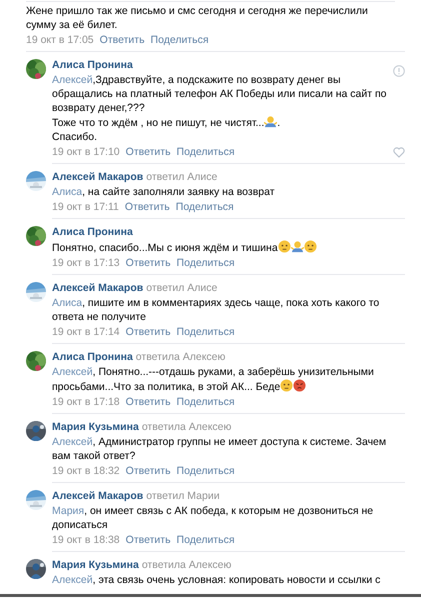 This screenshot has height=600, width=421. What do you see at coordinates (85, 207) in the screenshot?
I see `comment-time: 19 окт в 17:11` at bounding box center [85, 207].